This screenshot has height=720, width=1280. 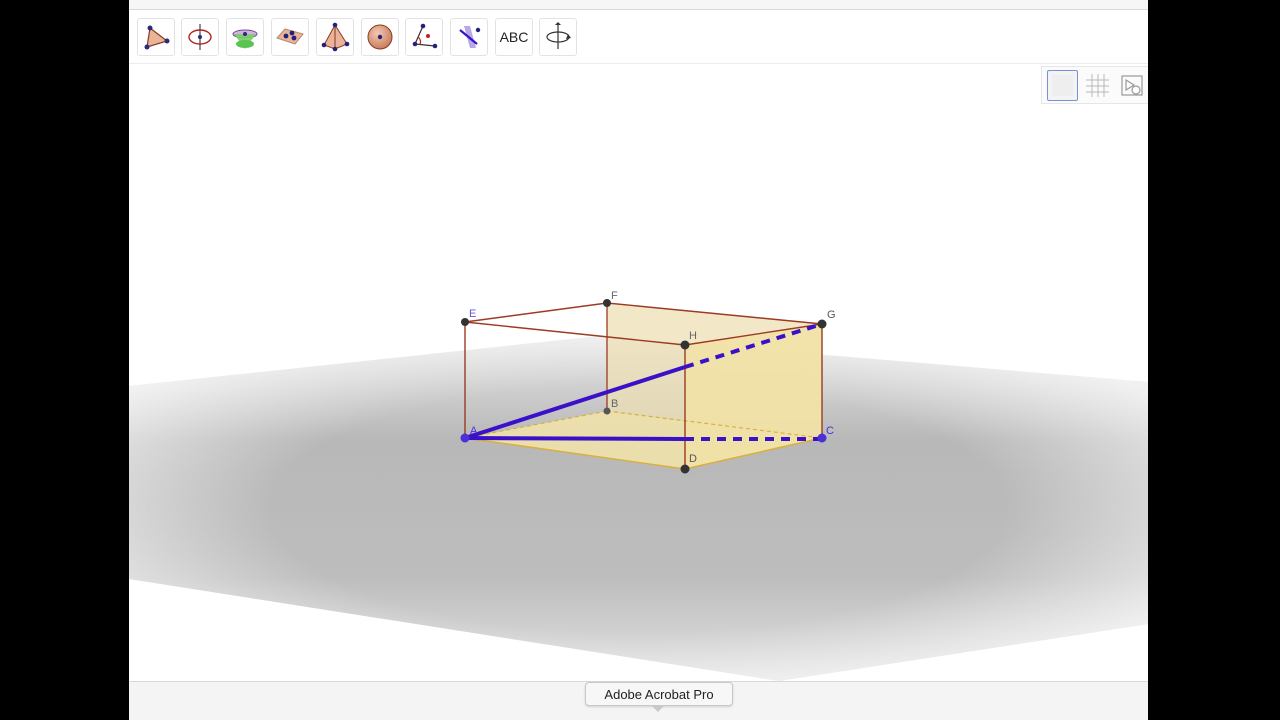 What do you see at coordinates (465, 438) in the screenshot?
I see `point-a` at bounding box center [465, 438].